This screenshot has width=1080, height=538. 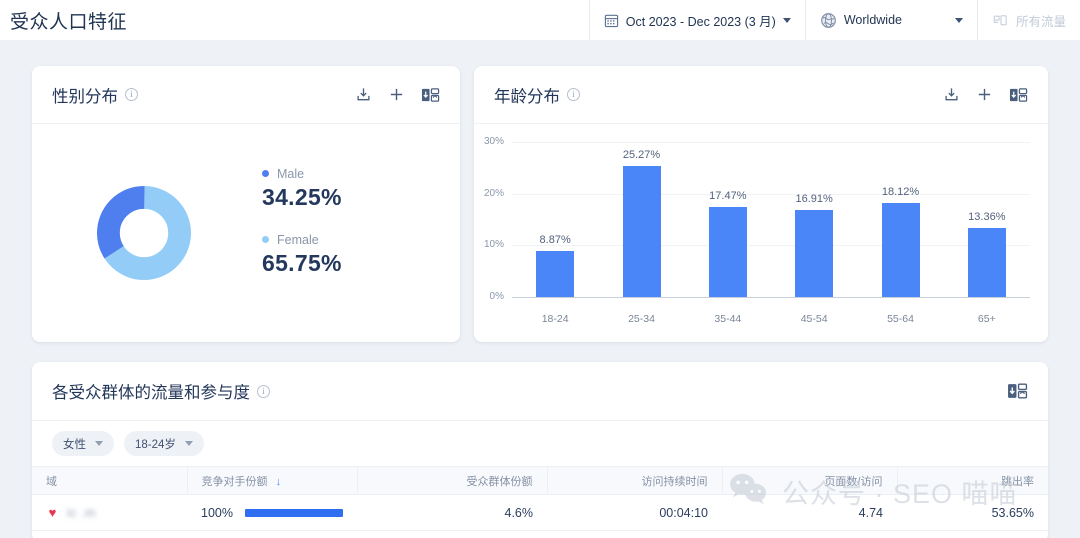 What do you see at coordinates (246, 95) in the screenshot?
I see `gender-card-header: 性别分布 i` at bounding box center [246, 95].